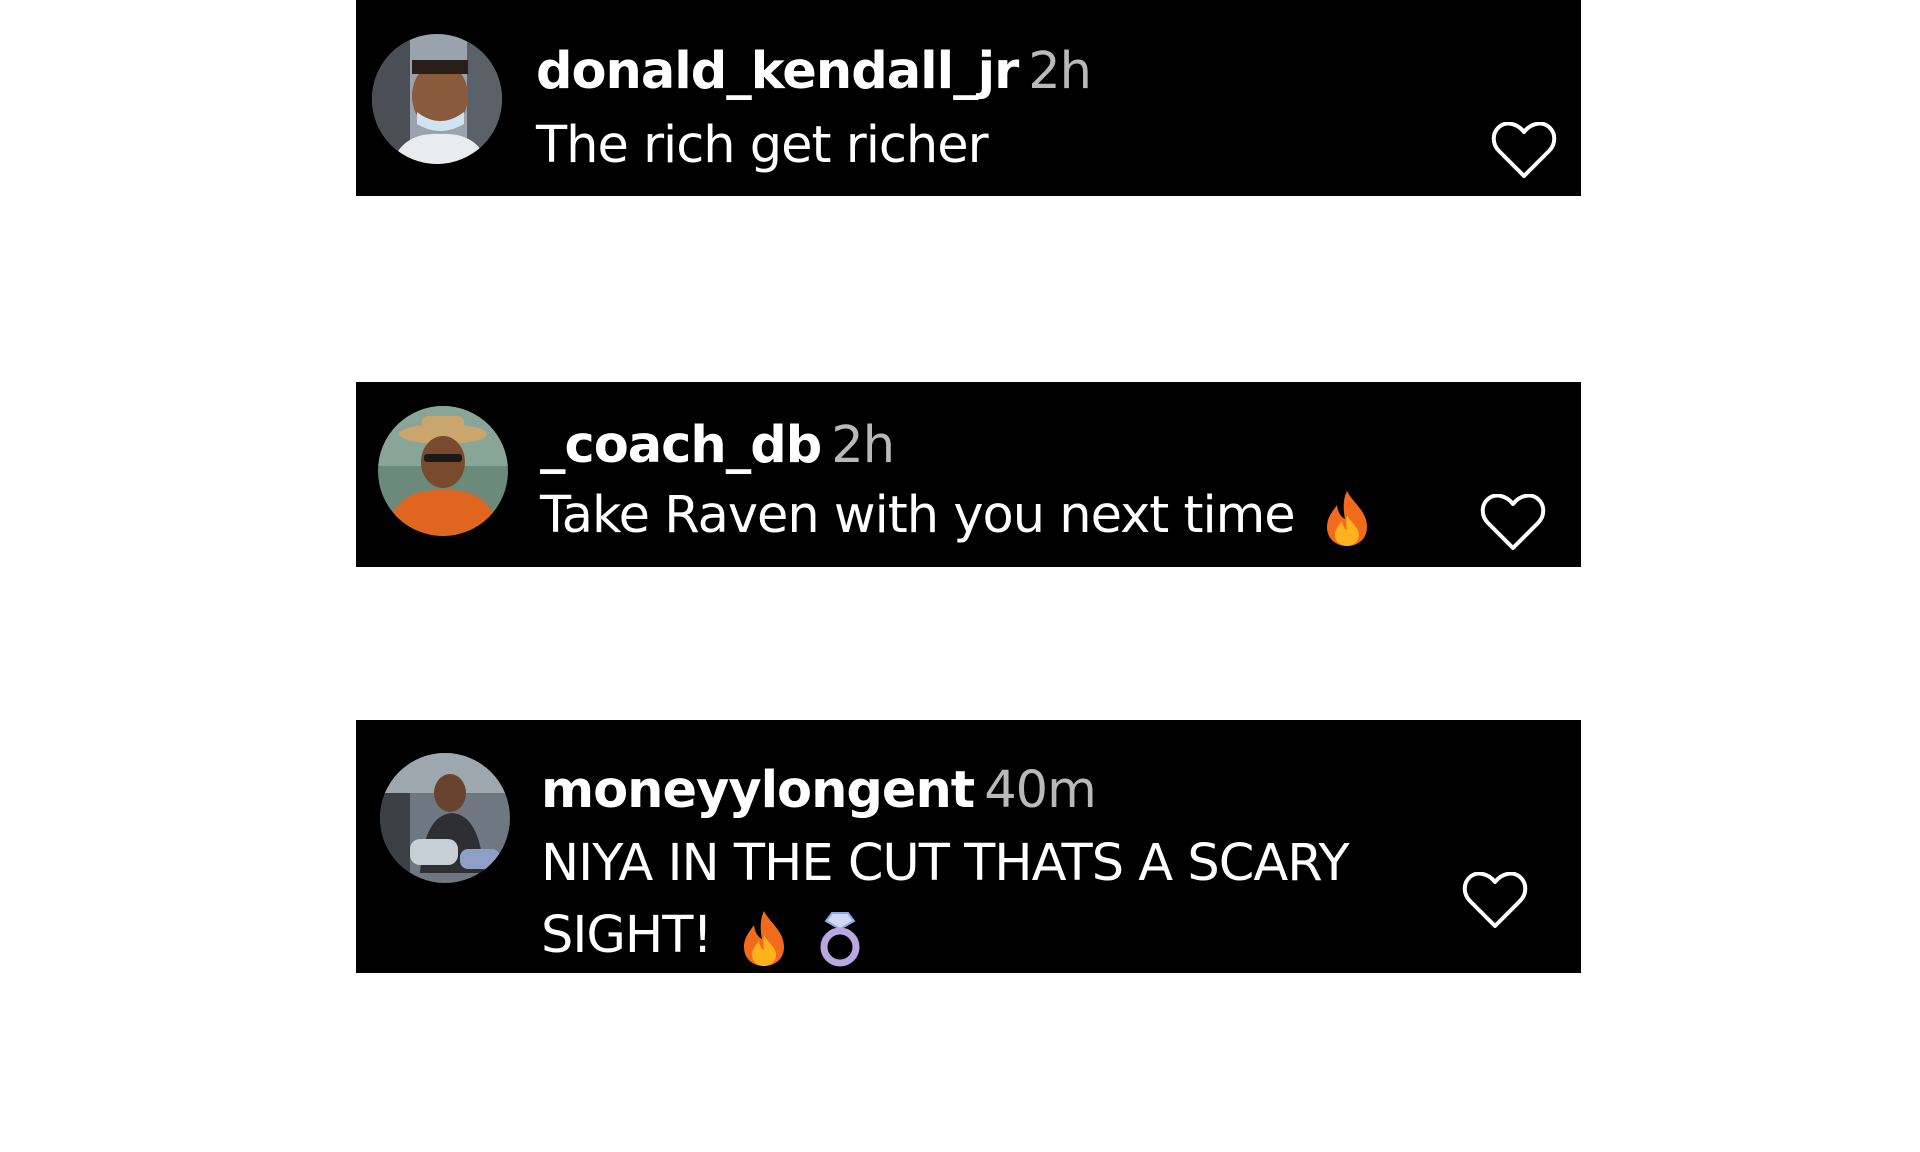 The image size is (1920, 1152). I want to click on comment-header: donald_kendall_jr 2h, so click(814, 71).